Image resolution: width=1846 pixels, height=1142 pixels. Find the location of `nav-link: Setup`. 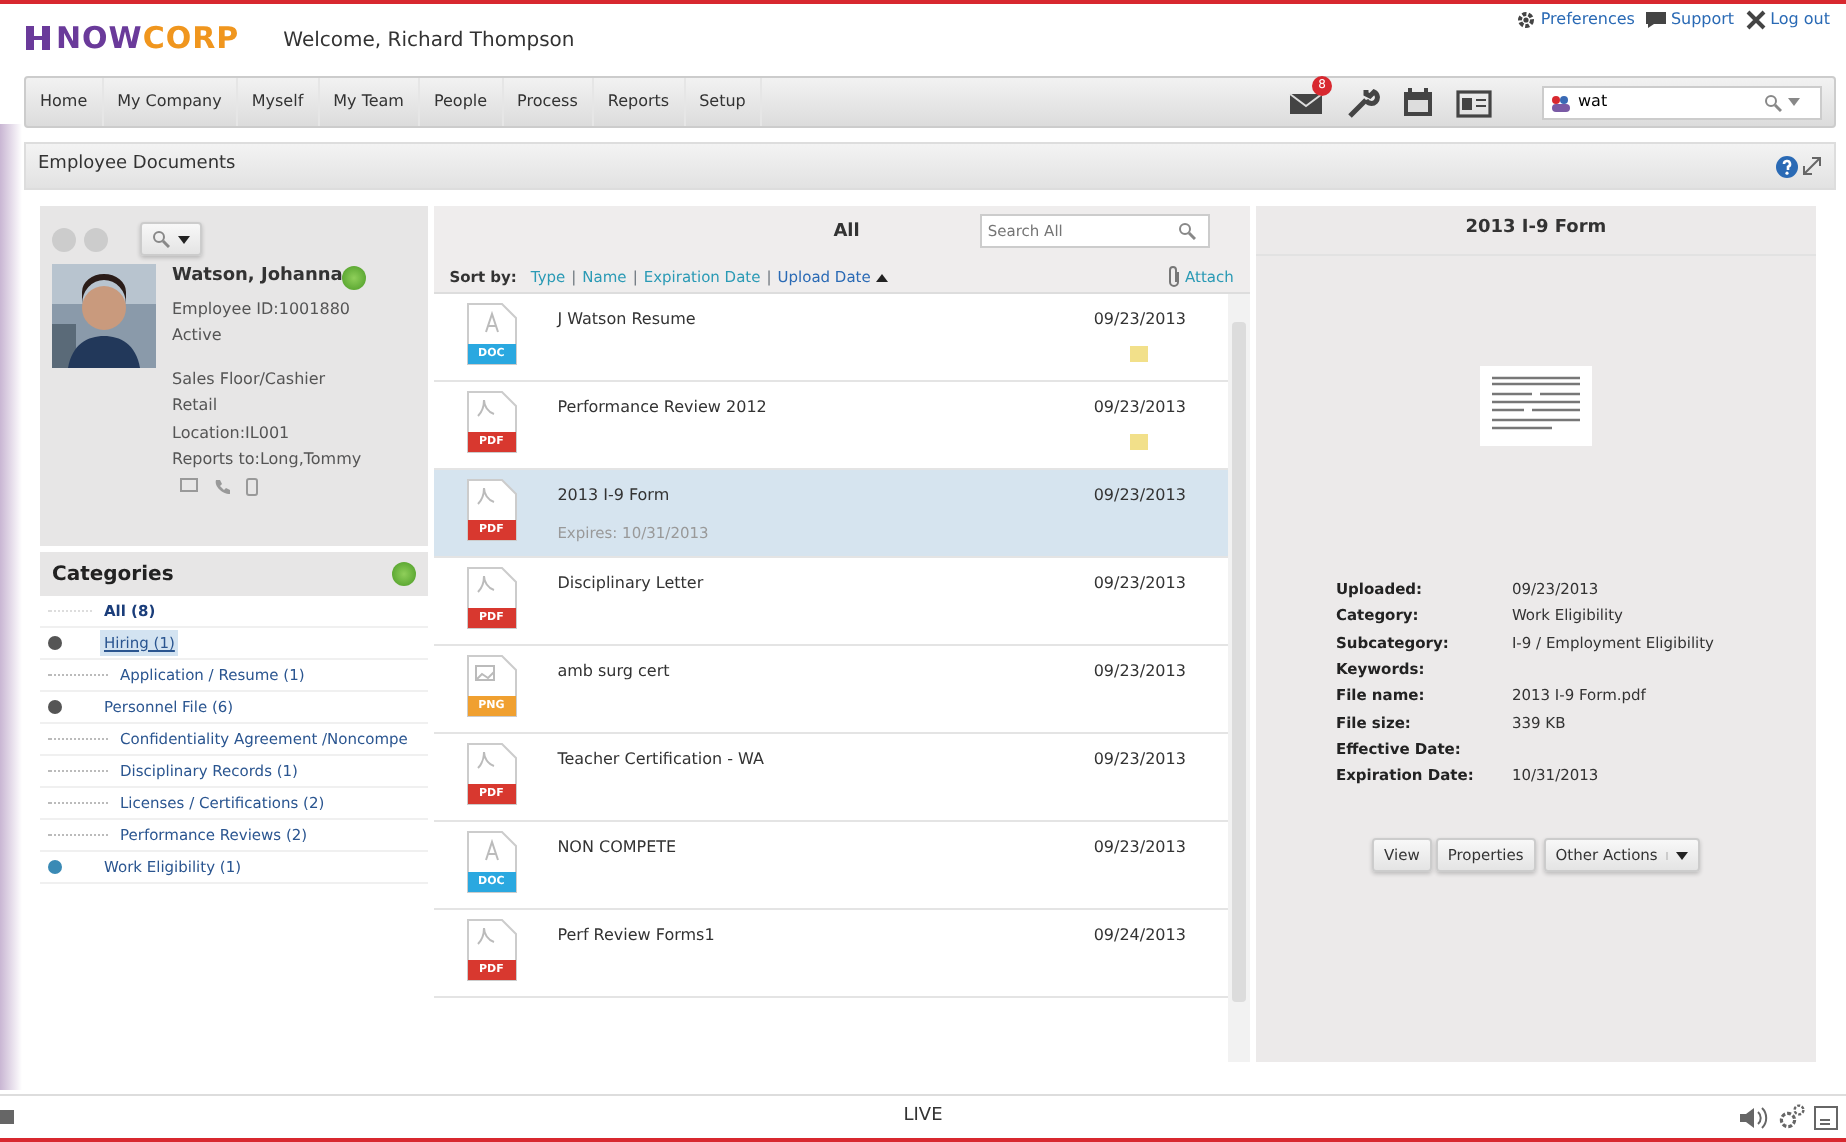

nav-link: Setup is located at coordinates (723, 102).